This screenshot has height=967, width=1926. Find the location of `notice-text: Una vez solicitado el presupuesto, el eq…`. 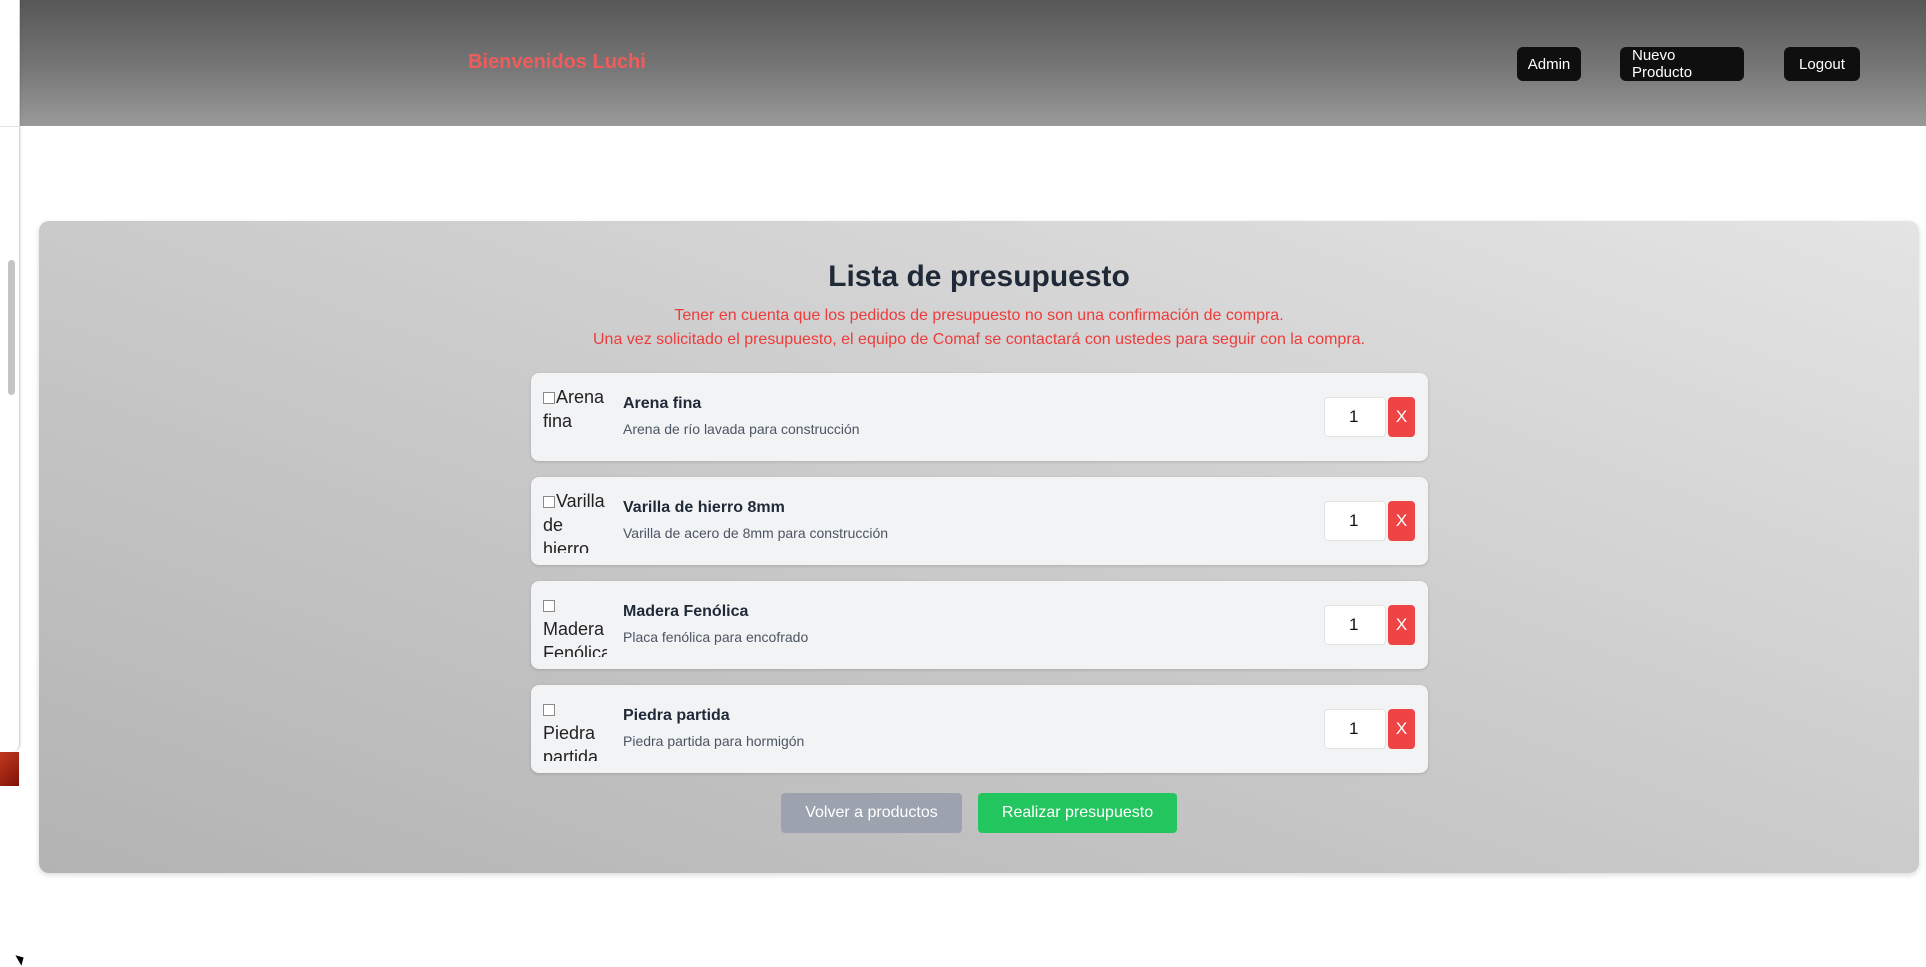

notice-text: Una vez solicitado el presupuesto, el eq… is located at coordinates (979, 339).